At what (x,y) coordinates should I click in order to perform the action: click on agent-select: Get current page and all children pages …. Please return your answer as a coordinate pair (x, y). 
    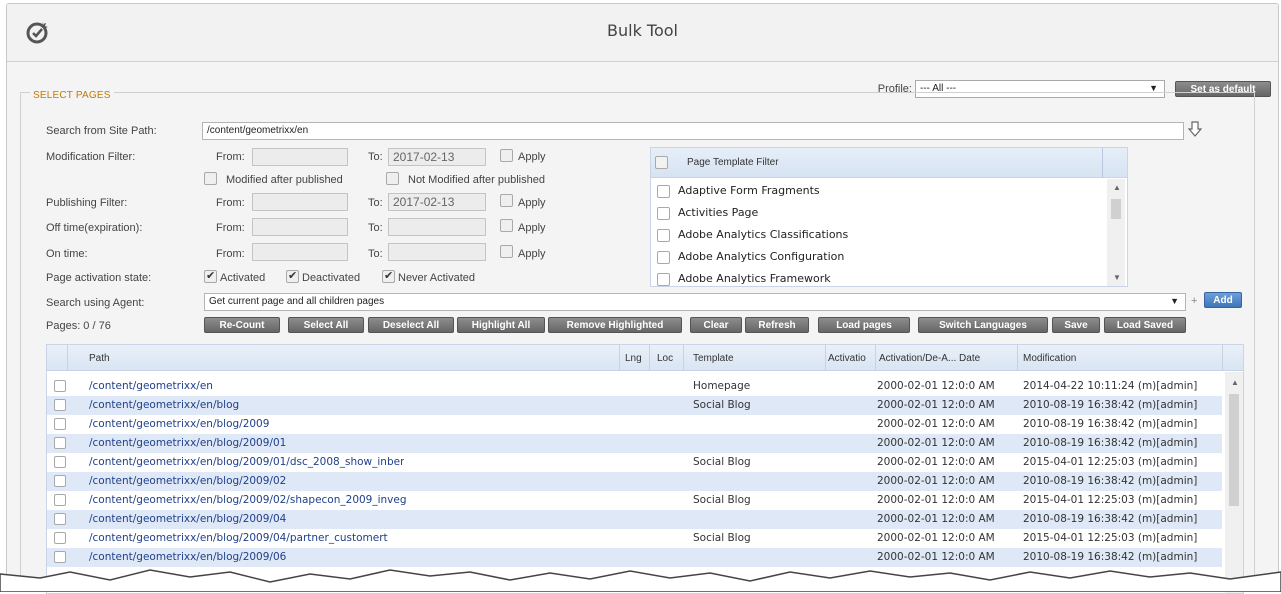
    Looking at the image, I should click on (695, 302).